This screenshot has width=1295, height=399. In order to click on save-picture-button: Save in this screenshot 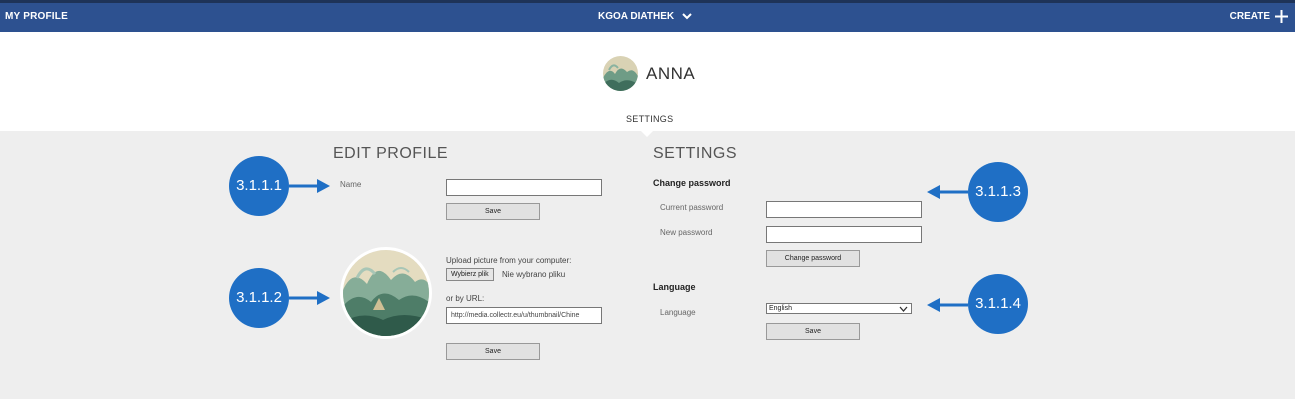, I will do `click(493, 351)`.